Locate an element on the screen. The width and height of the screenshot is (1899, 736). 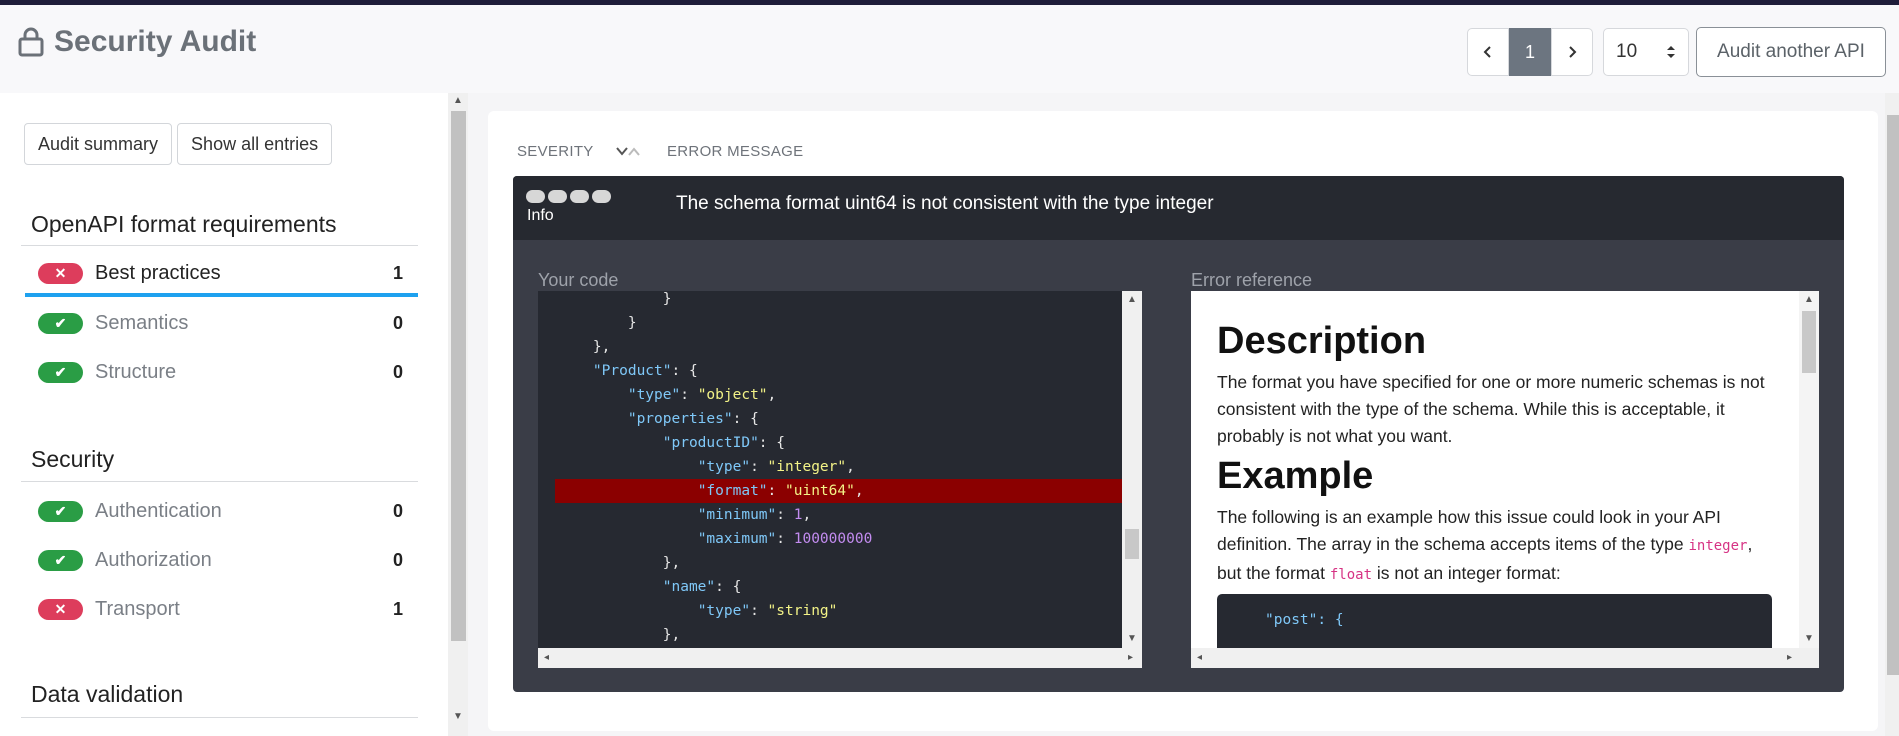
code-line: "Product": { is located at coordinates (645, 371).